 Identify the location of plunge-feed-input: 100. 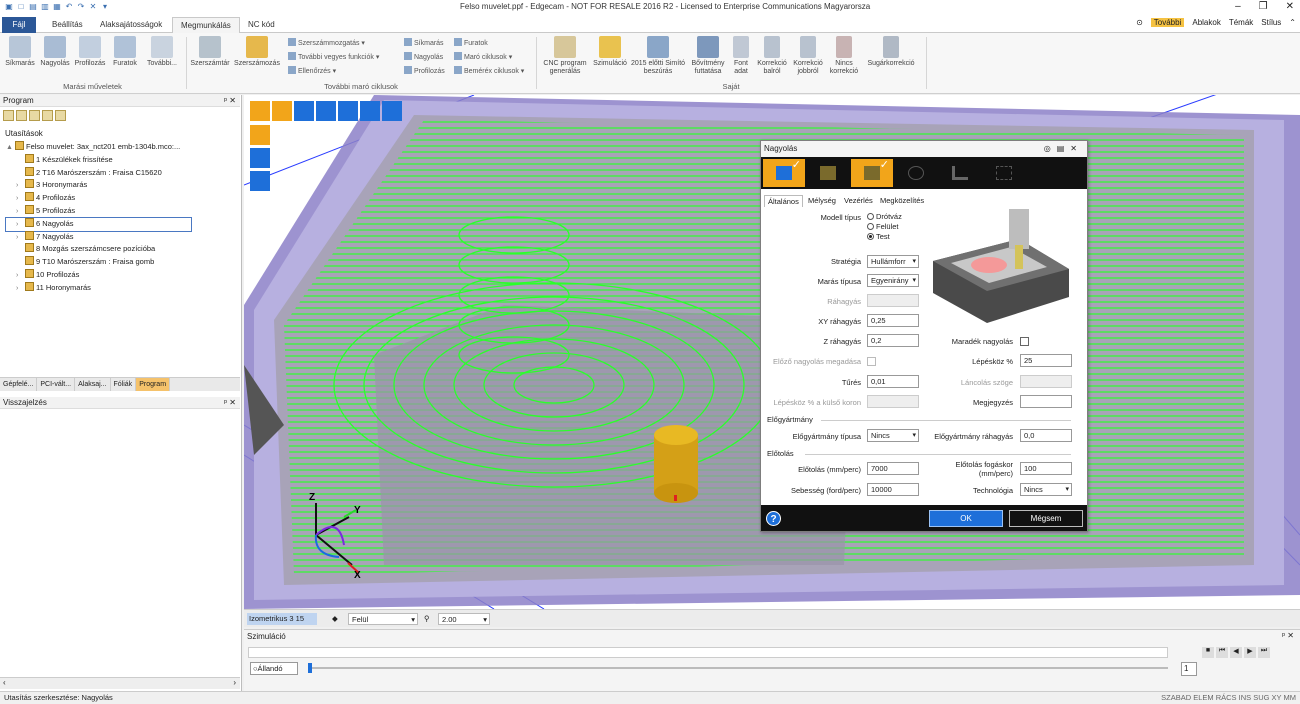
(1046, 468).